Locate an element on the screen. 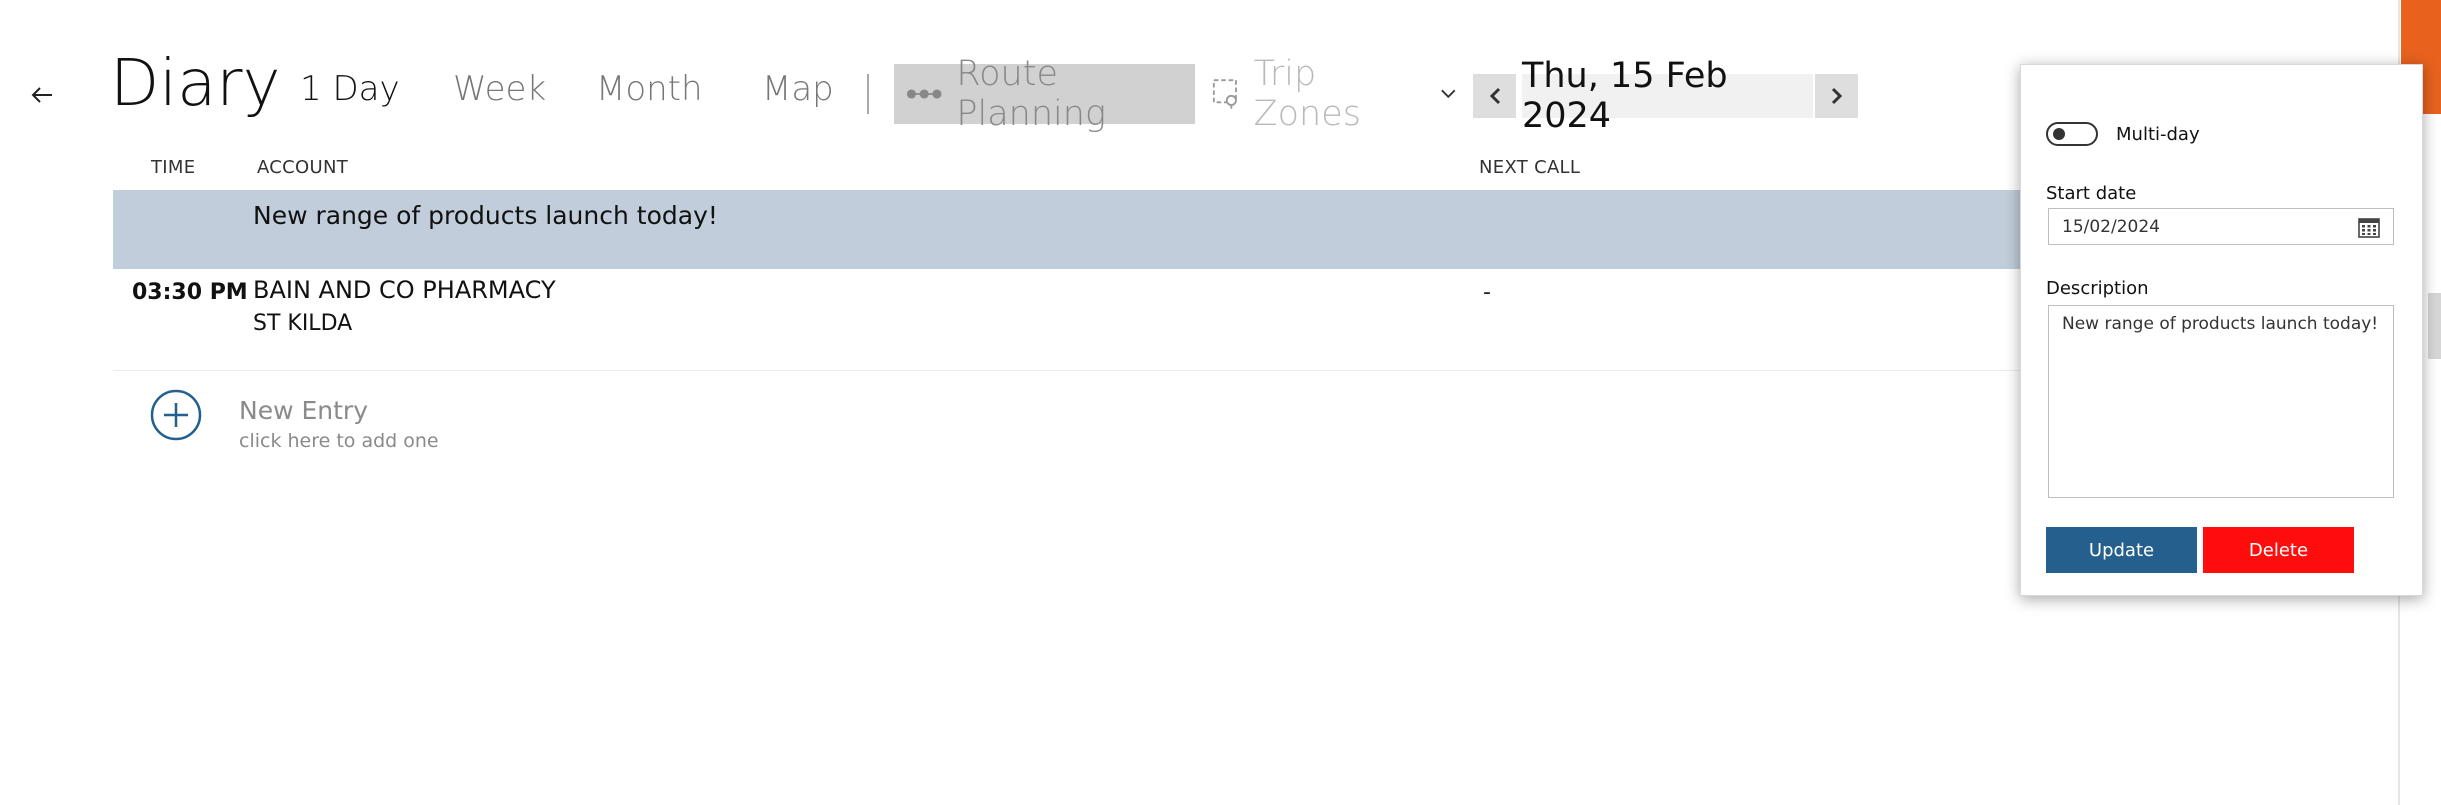 The width and height of the screenshot is (2441, 805). current-date: Thu, 15 Feb 2024 is located at coordinates (1667, 96).